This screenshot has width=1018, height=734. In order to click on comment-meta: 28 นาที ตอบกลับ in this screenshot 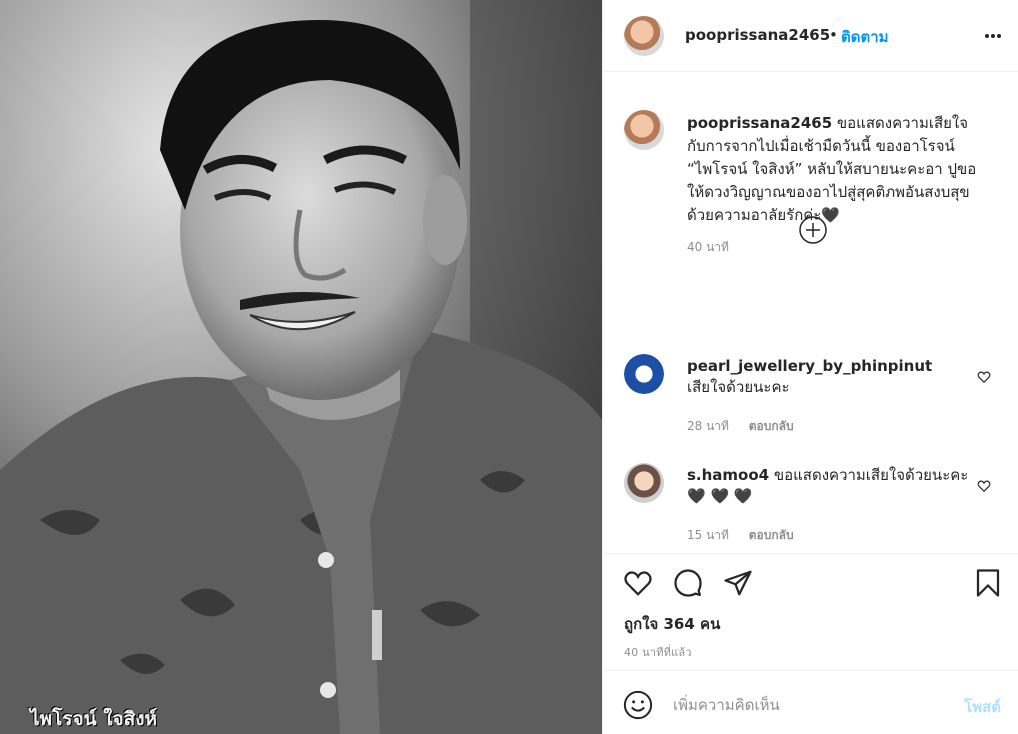, I will do `click(748, 426)`.